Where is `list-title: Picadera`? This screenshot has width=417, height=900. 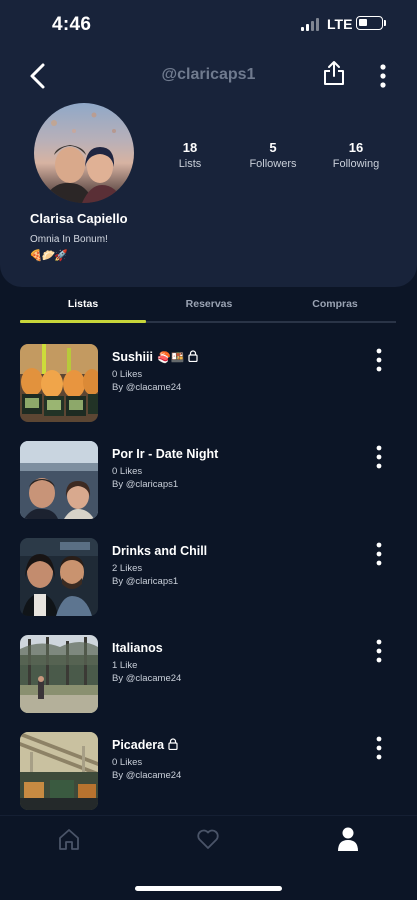
list-title: Picadera is located at coordinates (145, 745).